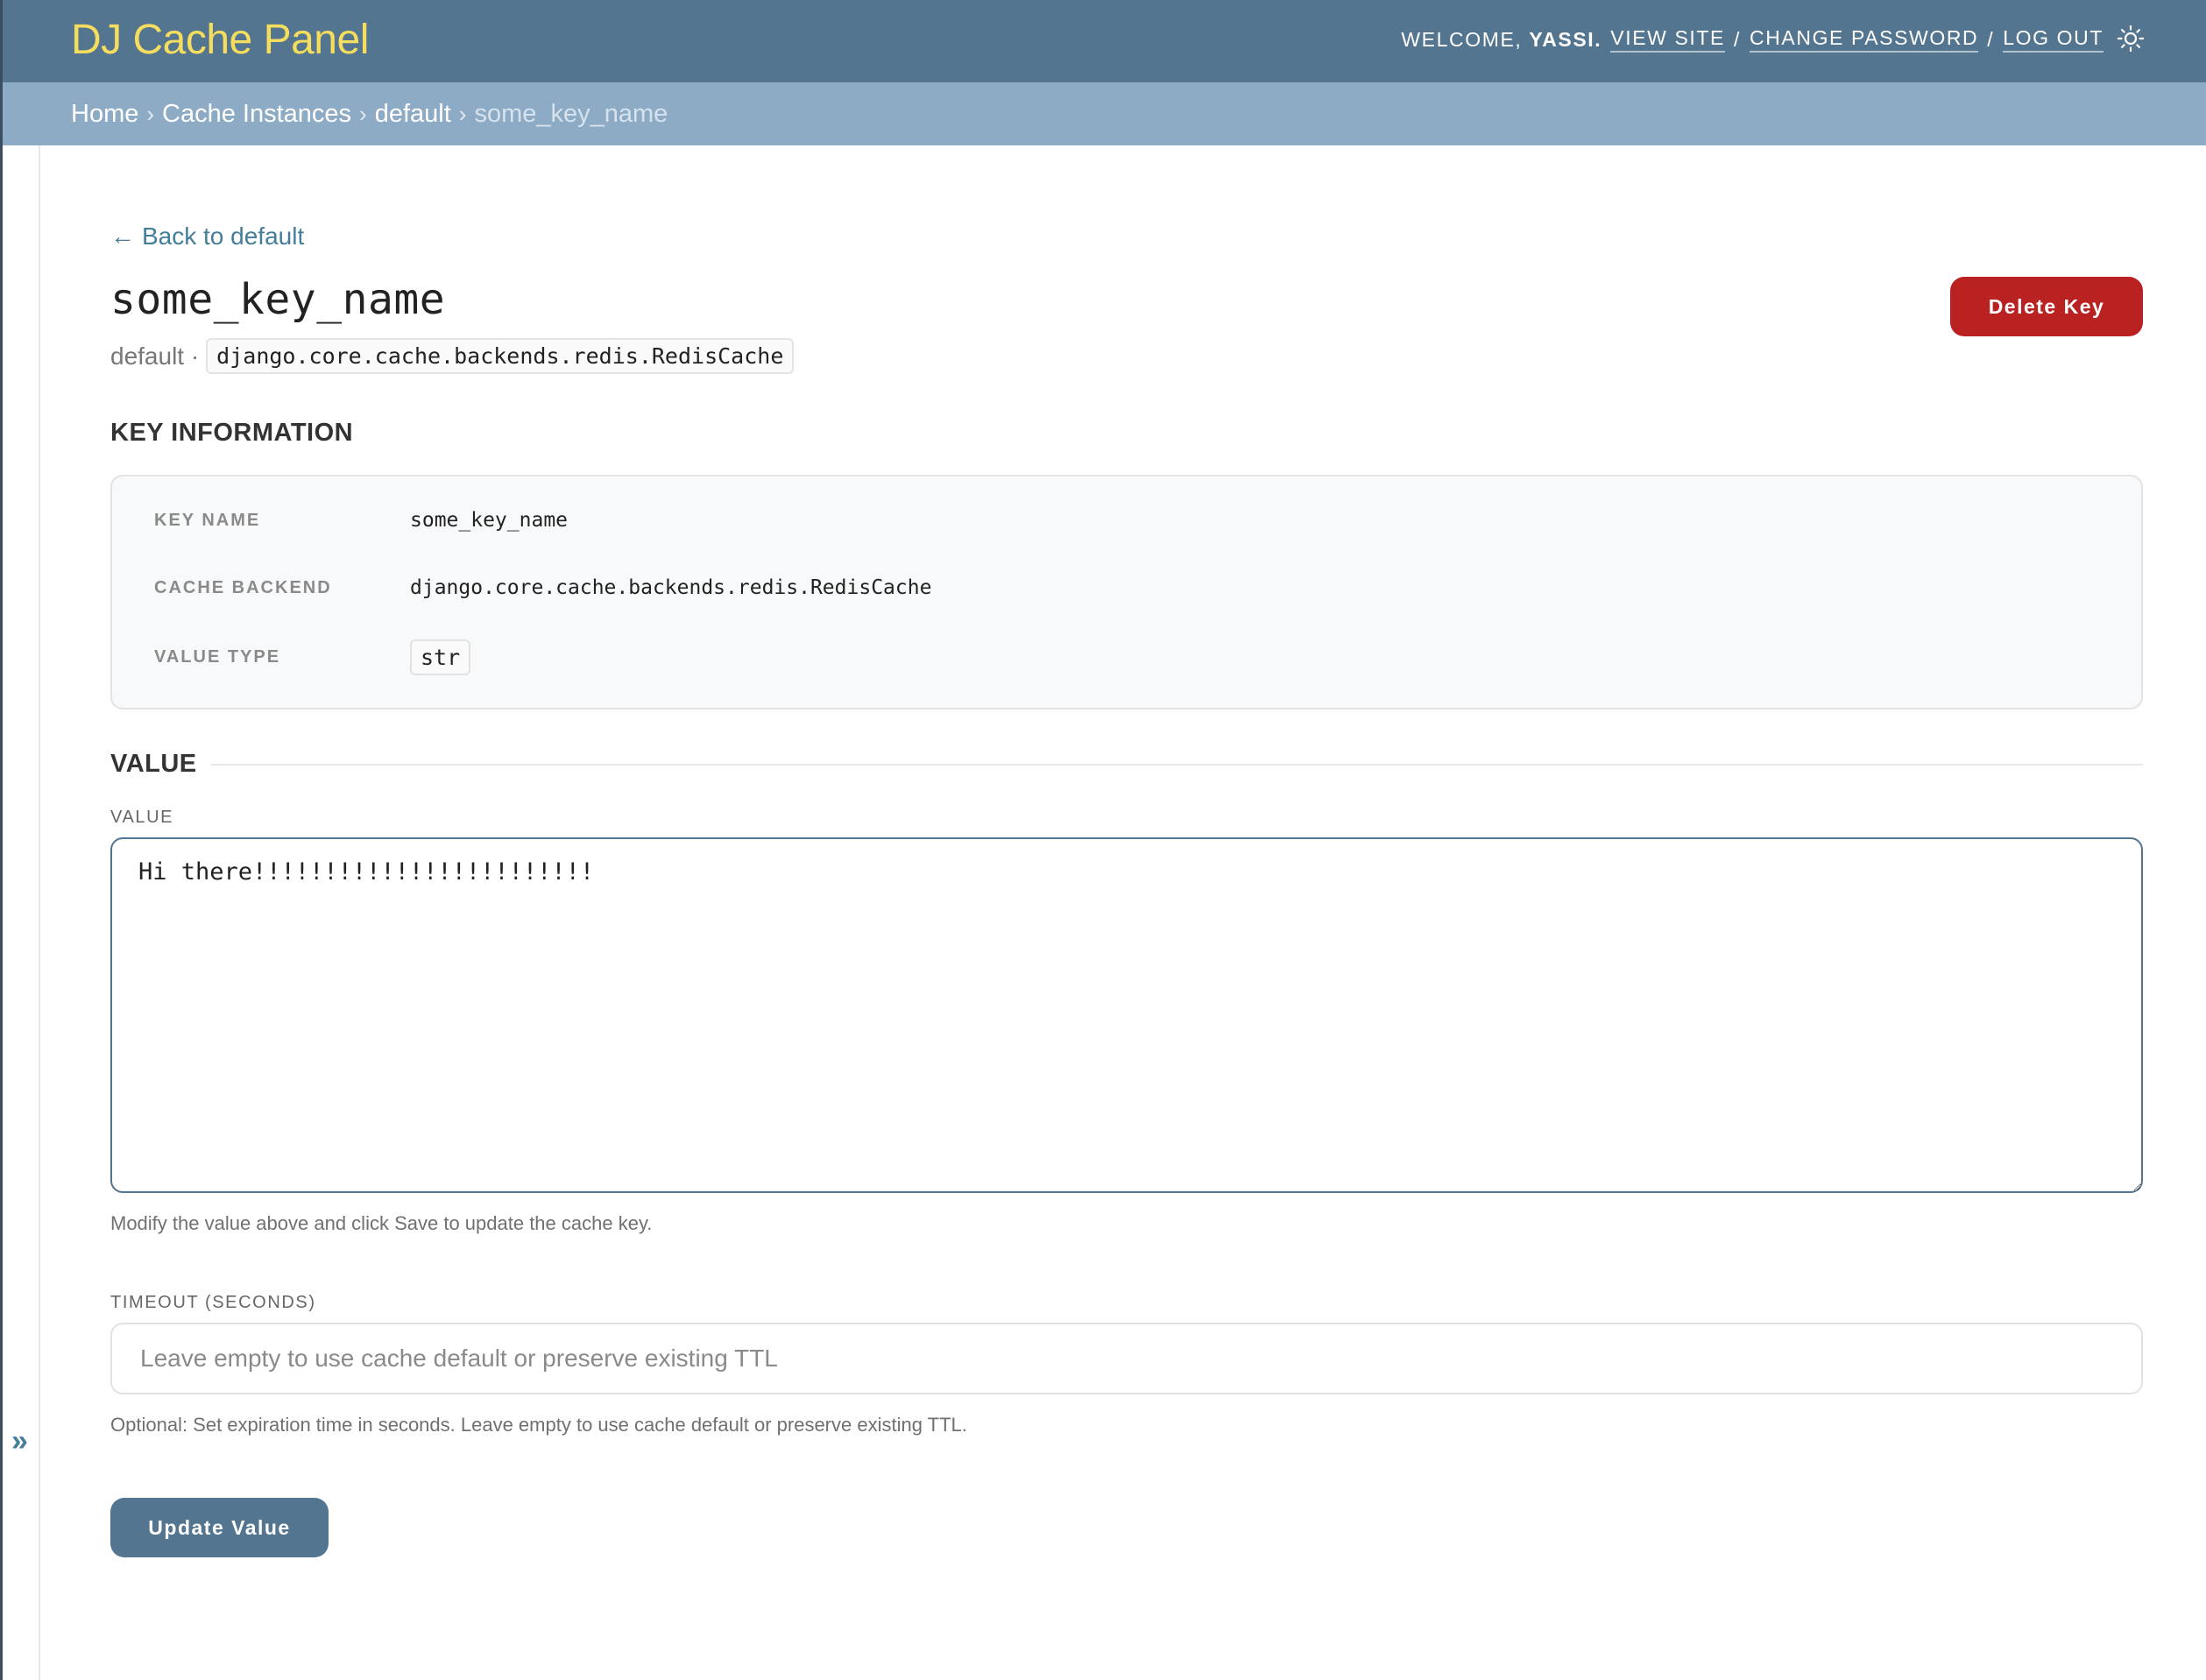 The image size is (2206, 1680). I want to click on info-value: some_key_name, so click(489, 520).